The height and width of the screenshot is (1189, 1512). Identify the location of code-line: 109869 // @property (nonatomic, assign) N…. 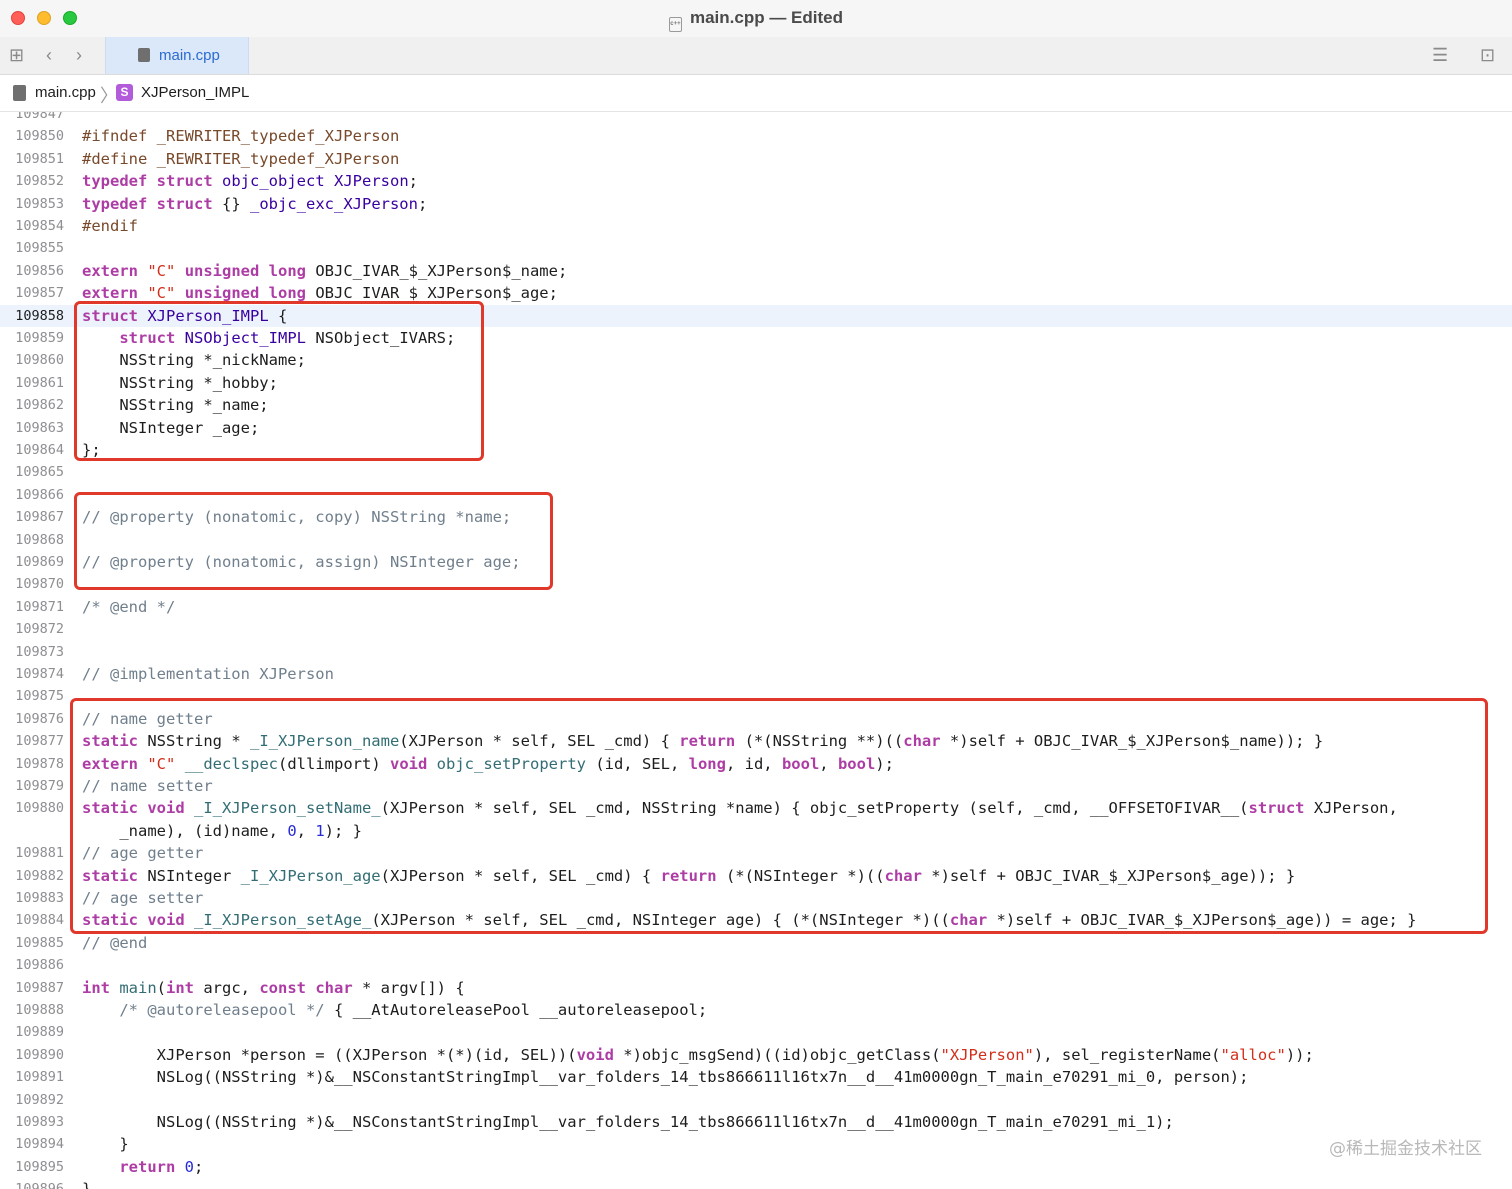
(756, 562).